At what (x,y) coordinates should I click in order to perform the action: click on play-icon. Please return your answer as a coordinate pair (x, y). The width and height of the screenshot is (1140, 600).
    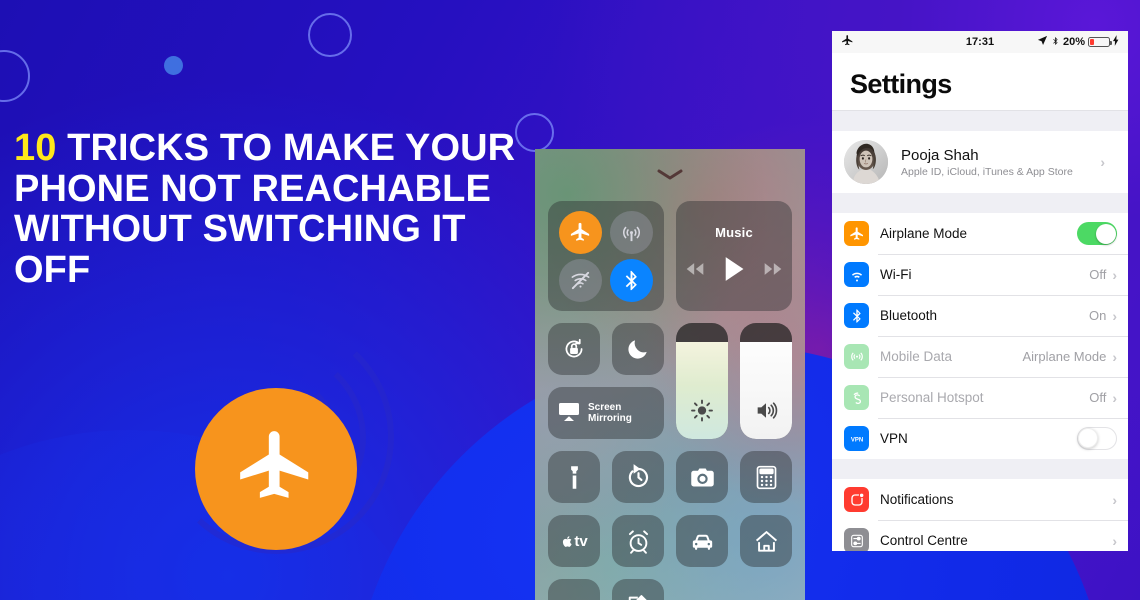
    Looking at the image, I should click on (734, 271).